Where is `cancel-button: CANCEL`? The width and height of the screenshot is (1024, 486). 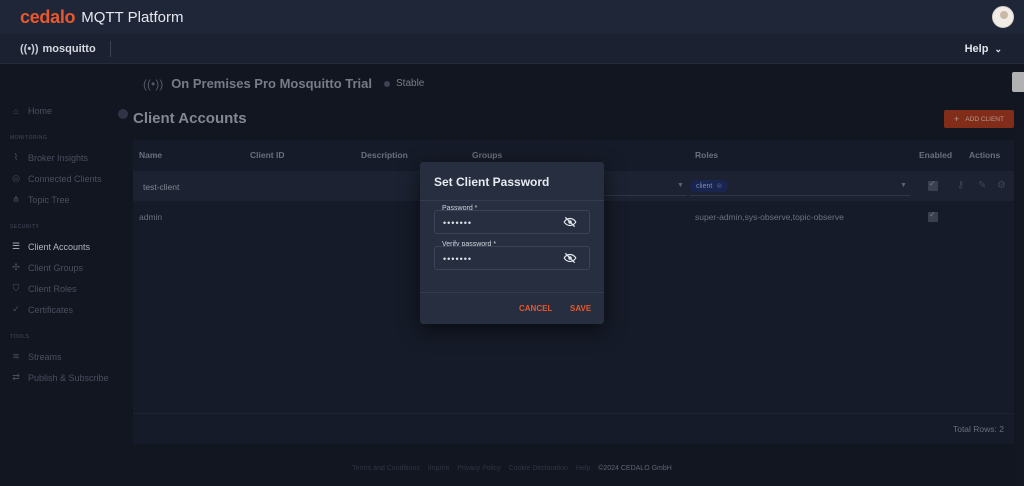
cancel-button: CANCEL is located at coordinates (535, 308).